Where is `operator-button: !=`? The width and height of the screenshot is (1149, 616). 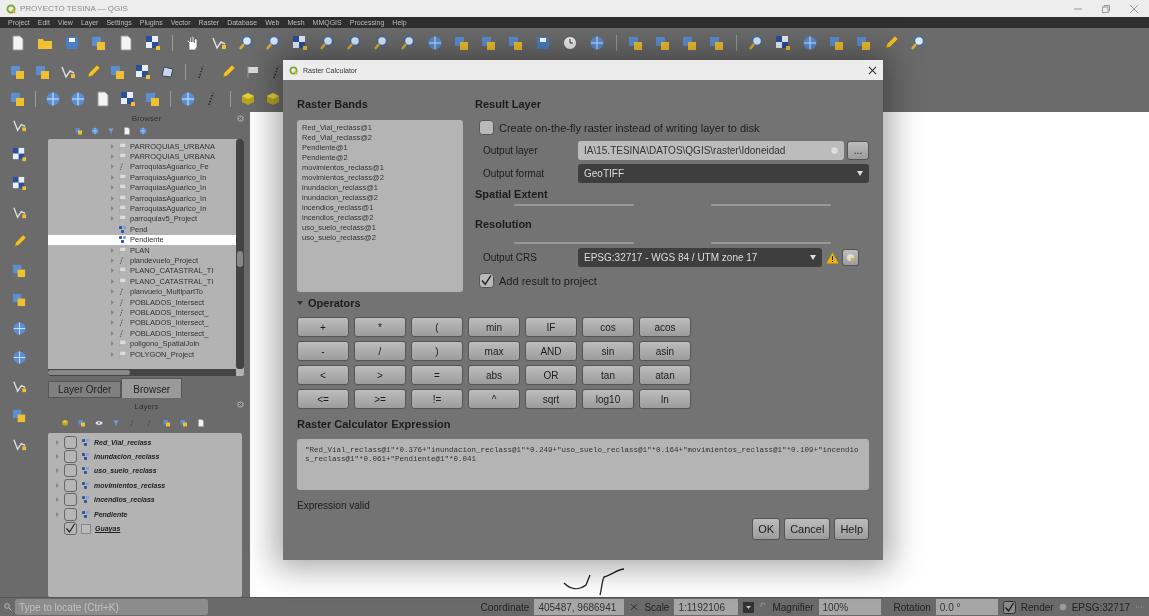 operator-button: != is located at coordinates (437, 399).